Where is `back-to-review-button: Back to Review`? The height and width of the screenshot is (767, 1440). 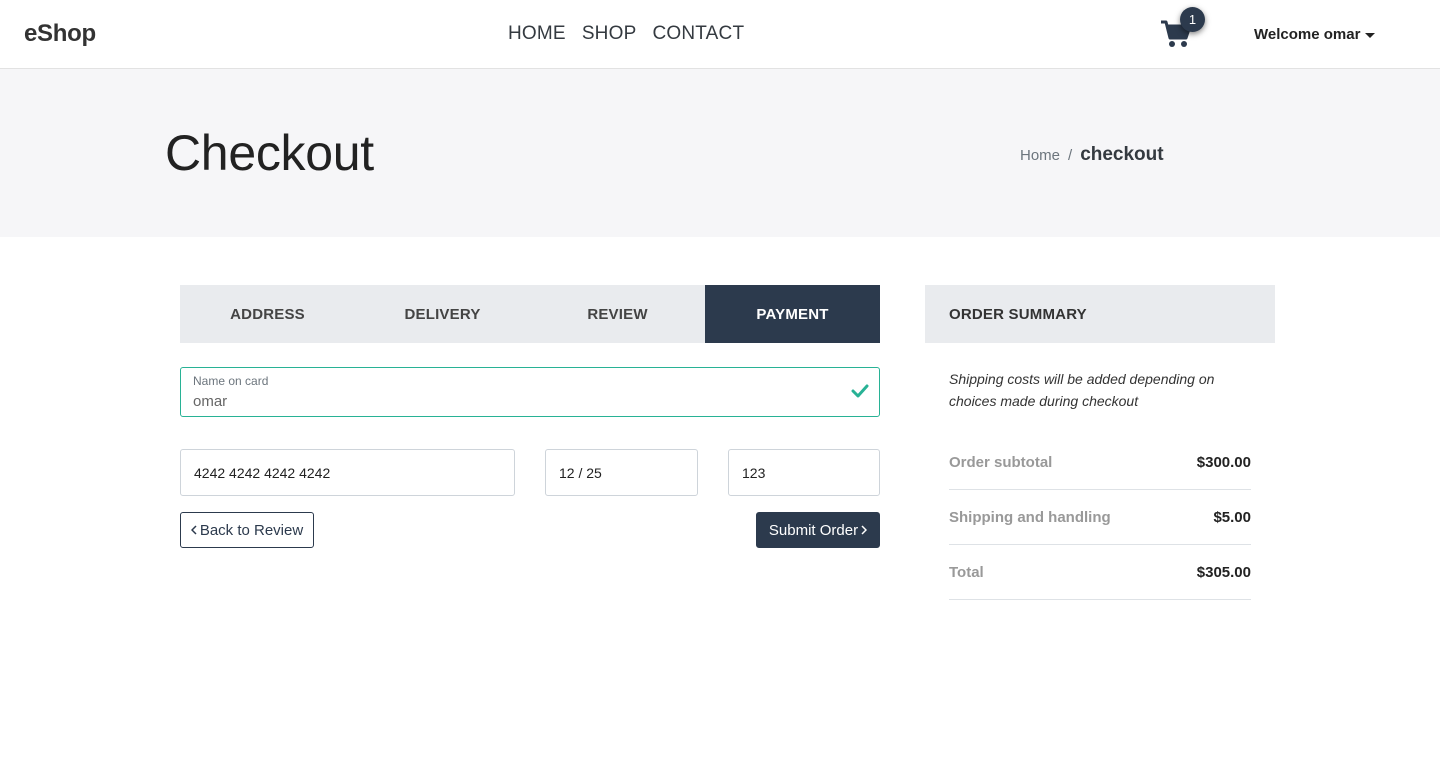 back-to-review-button: Back to Review is located at coordinates (247, 530).